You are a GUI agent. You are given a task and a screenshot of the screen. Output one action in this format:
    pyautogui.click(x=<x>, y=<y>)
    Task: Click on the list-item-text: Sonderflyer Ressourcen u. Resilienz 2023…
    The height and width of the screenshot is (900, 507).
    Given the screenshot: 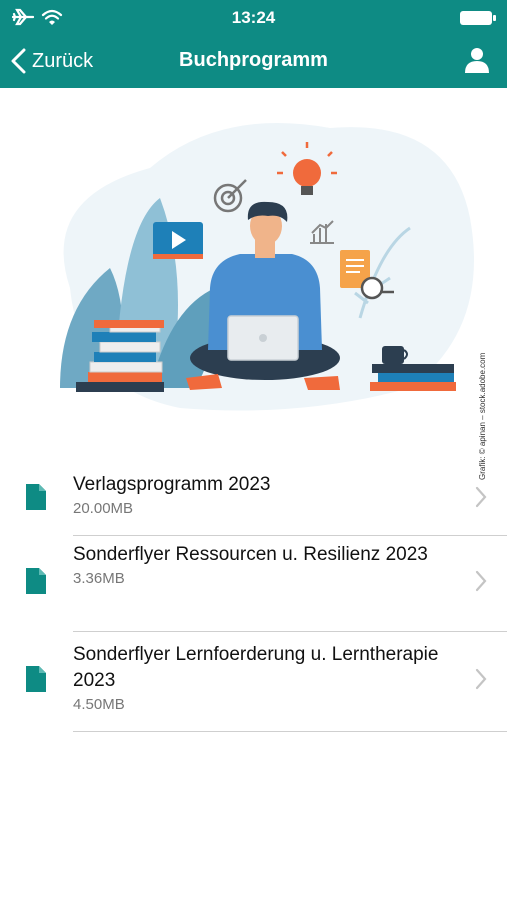 What is the action you would take?
    pyautogui.click(x=263, y=564)
    